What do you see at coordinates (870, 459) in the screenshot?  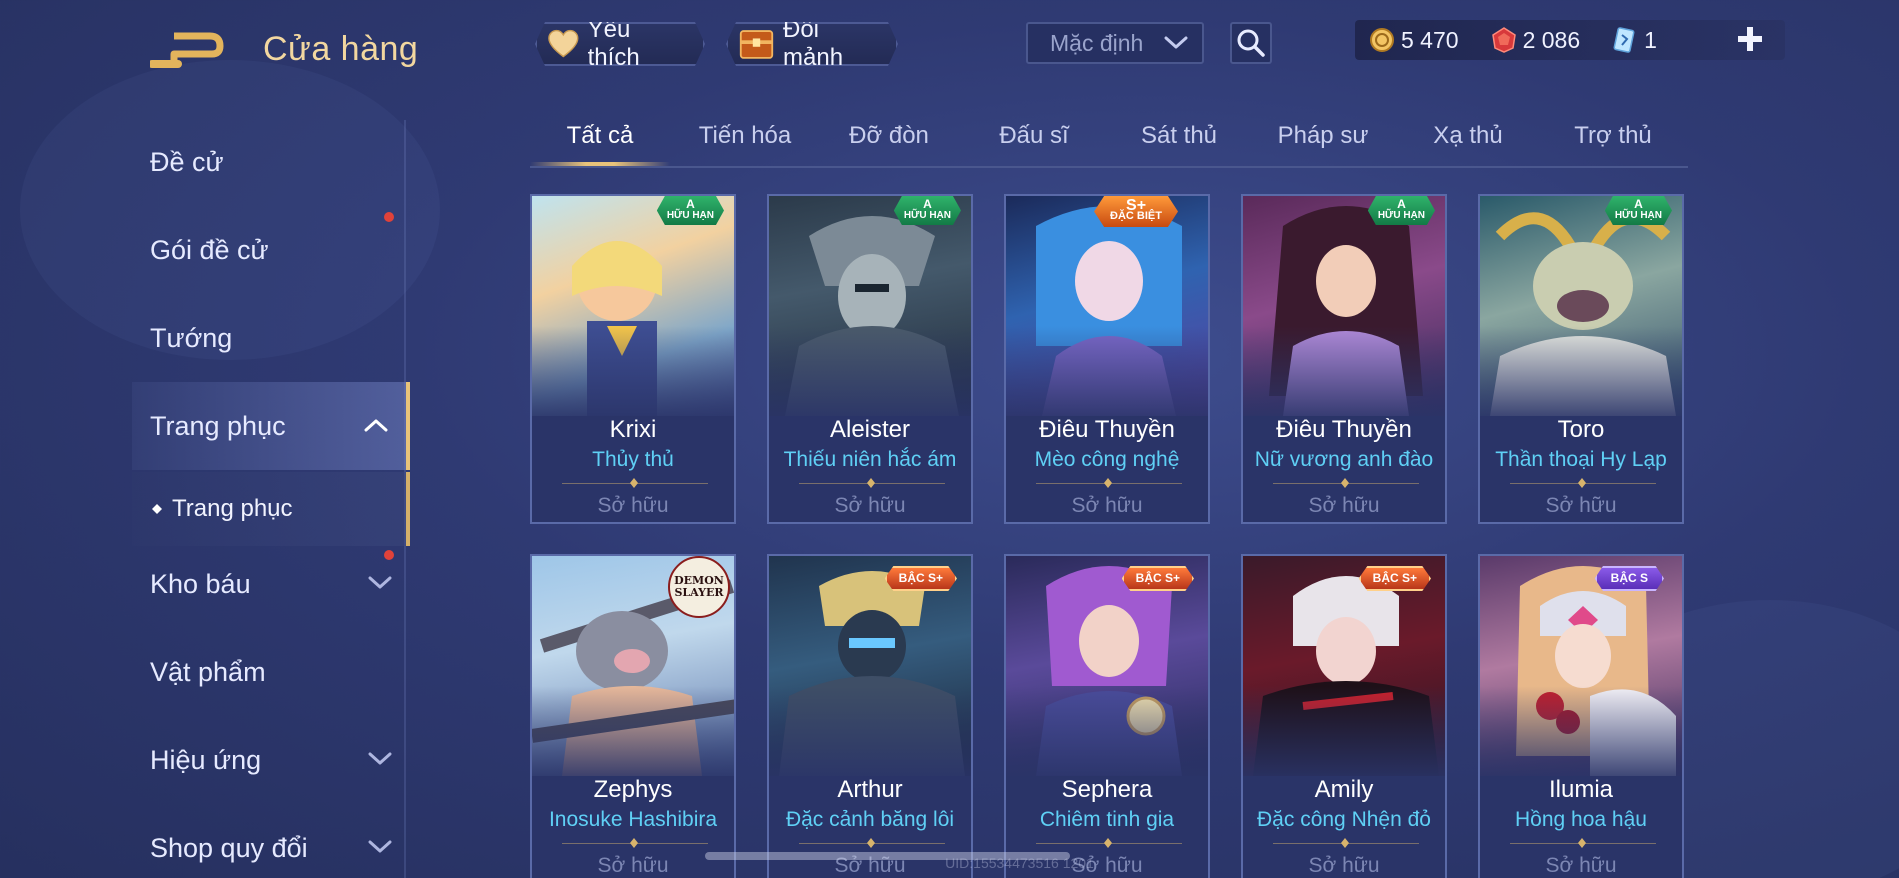 I see `skin-name: Thiếu niên hắc ám` at bounding box center [870, 459].